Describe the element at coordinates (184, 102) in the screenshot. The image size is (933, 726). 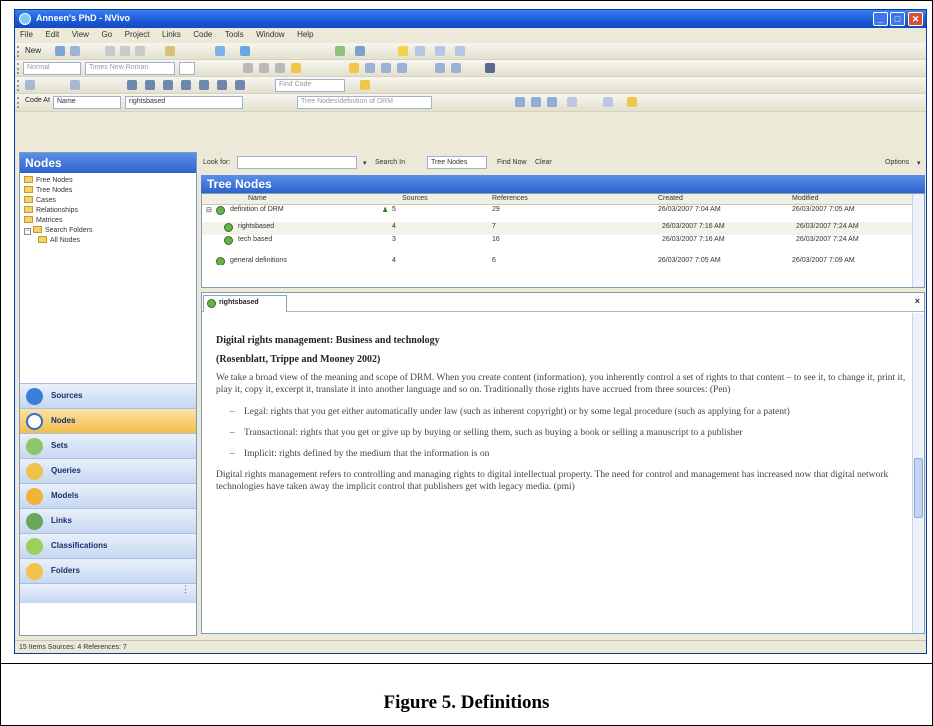
I see `code-at-node-field: rightsbased` at that location.